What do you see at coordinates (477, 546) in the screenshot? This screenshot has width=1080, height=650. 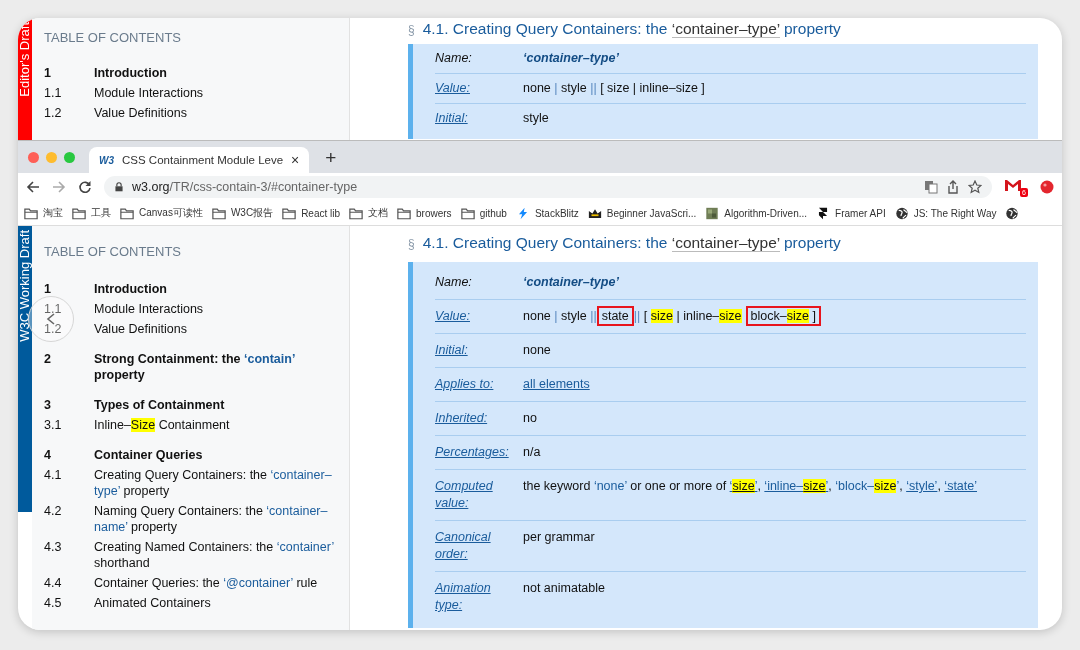 I see `property-label: Canonical order:` at bounding box center [477, 546].